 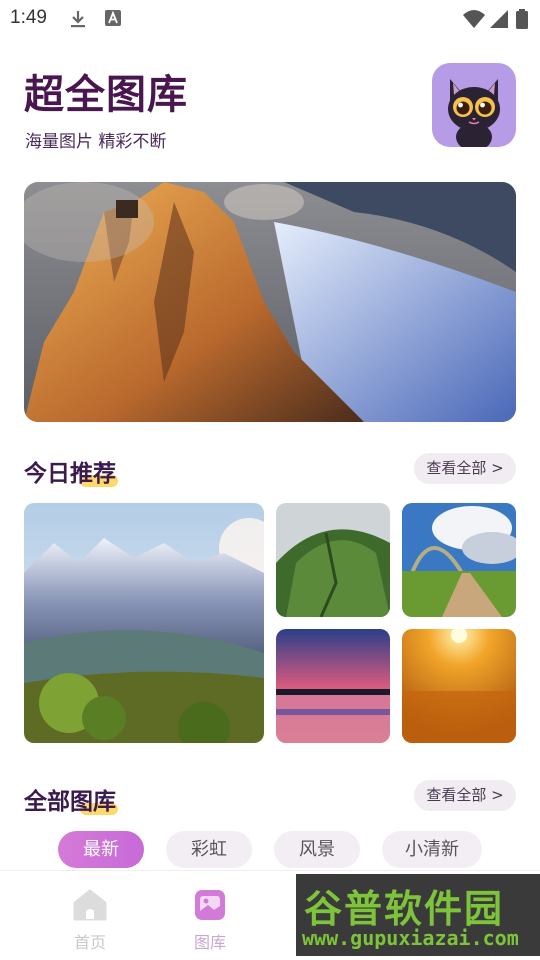 I want to click on recommend-photo-rainbow-road, so click(x=459, y=560).